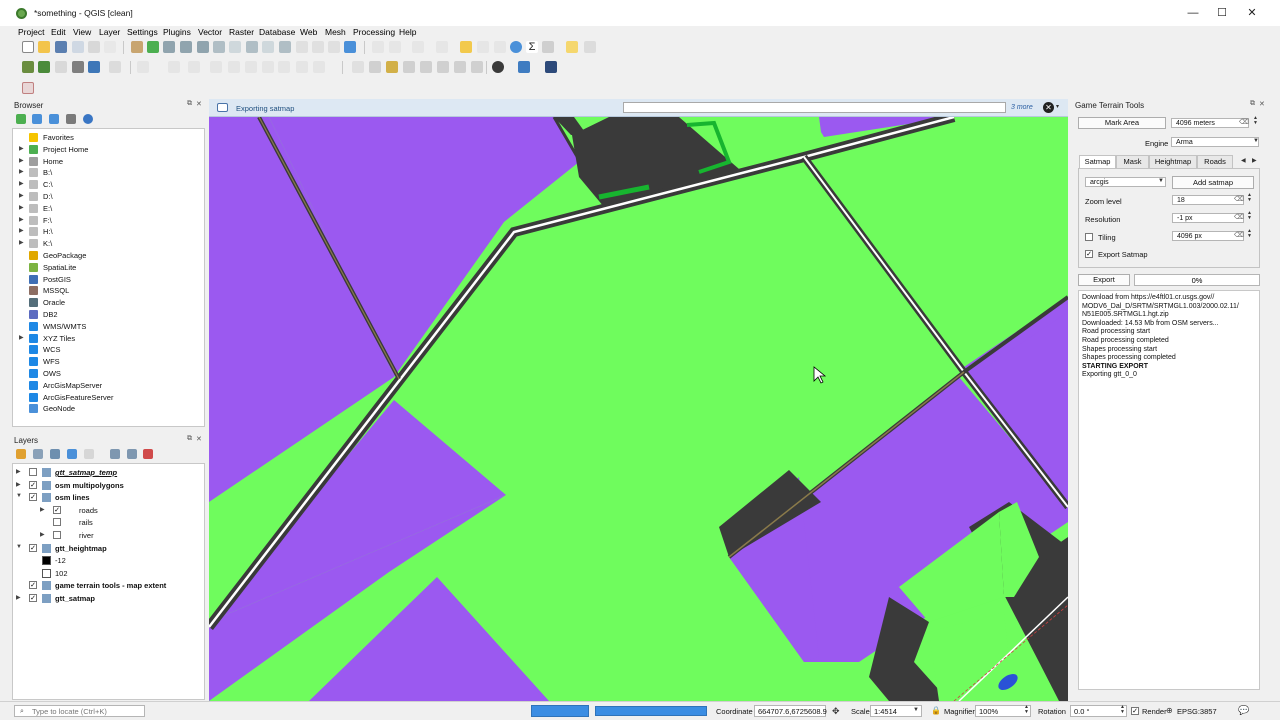  What do you see at coordinates (110, 256) in the screenshot?
I see `browser-item: GeoPackage` at bounding box center [110, 256].